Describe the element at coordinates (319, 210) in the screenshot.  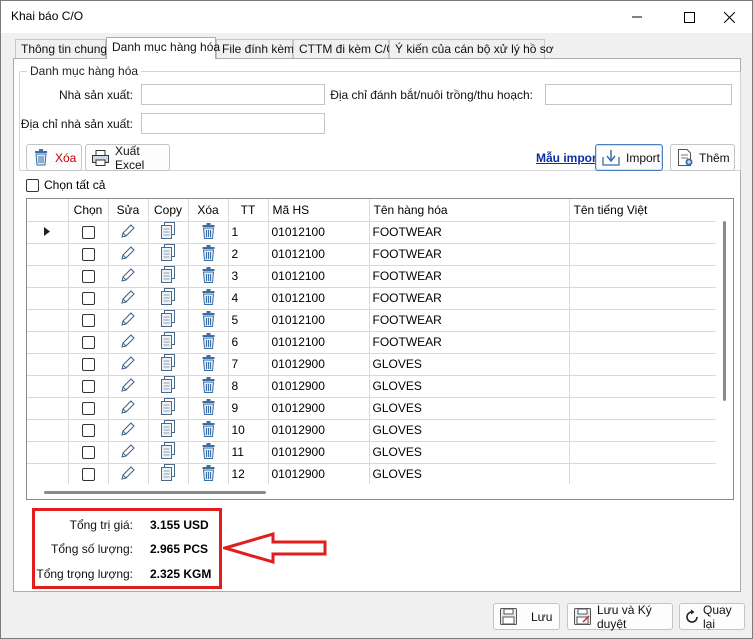
I see `column-header-hs-code: Mã HS` at that location.